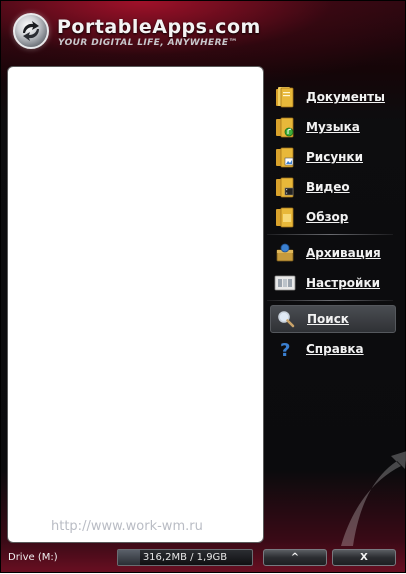 This screenshot has width=406, height=574. I want to click on menu-item-label: Справка, so click(335, 349).